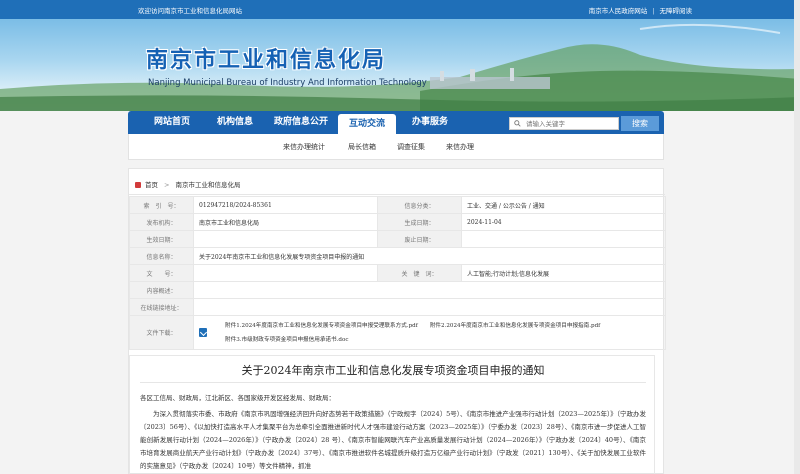  I want to click on keywords-label: 关 键 词：, so click(419, 273).